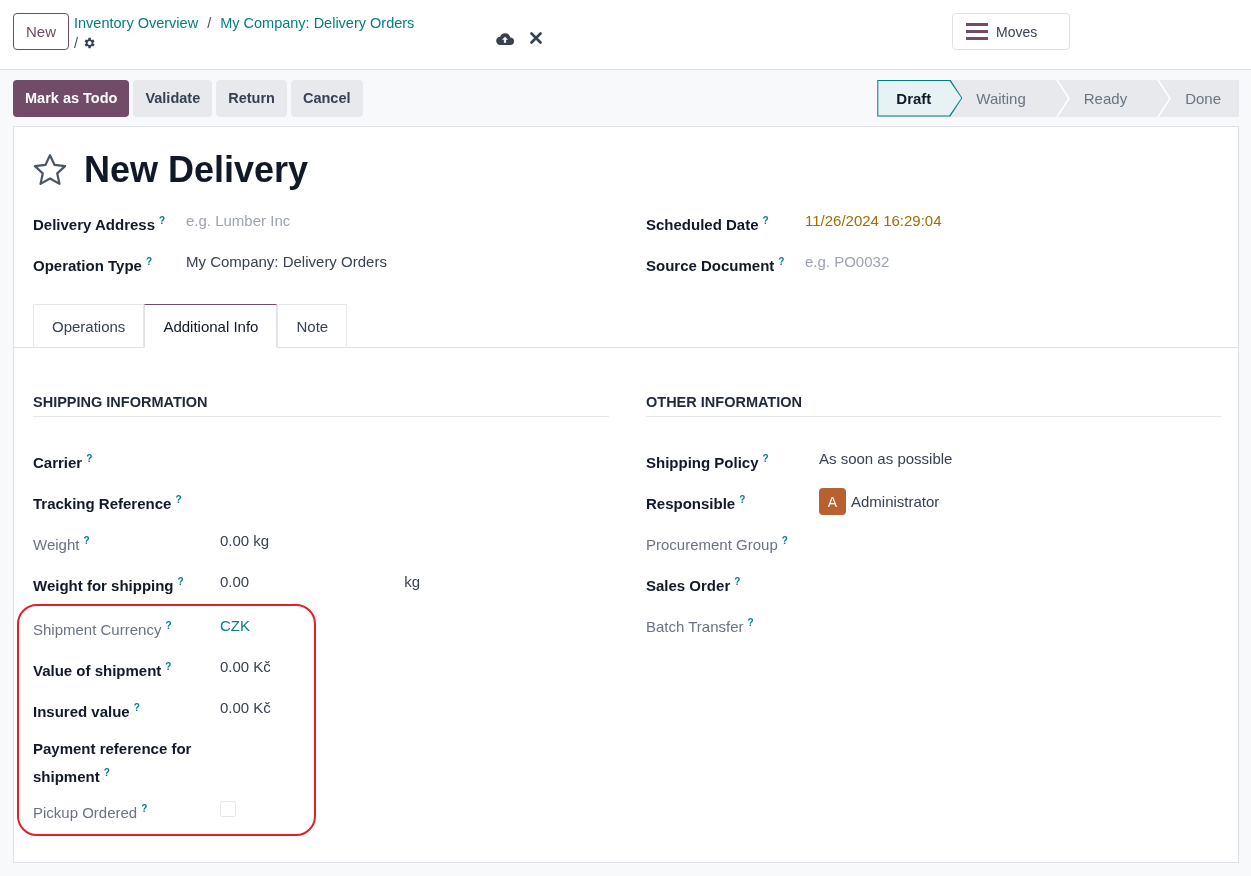 The width and height of the screenshot is (1251, 876). What do you see at coordinates (228, 809) in the screenshot?
I see `checkbox` at bounding box center [228, 809].